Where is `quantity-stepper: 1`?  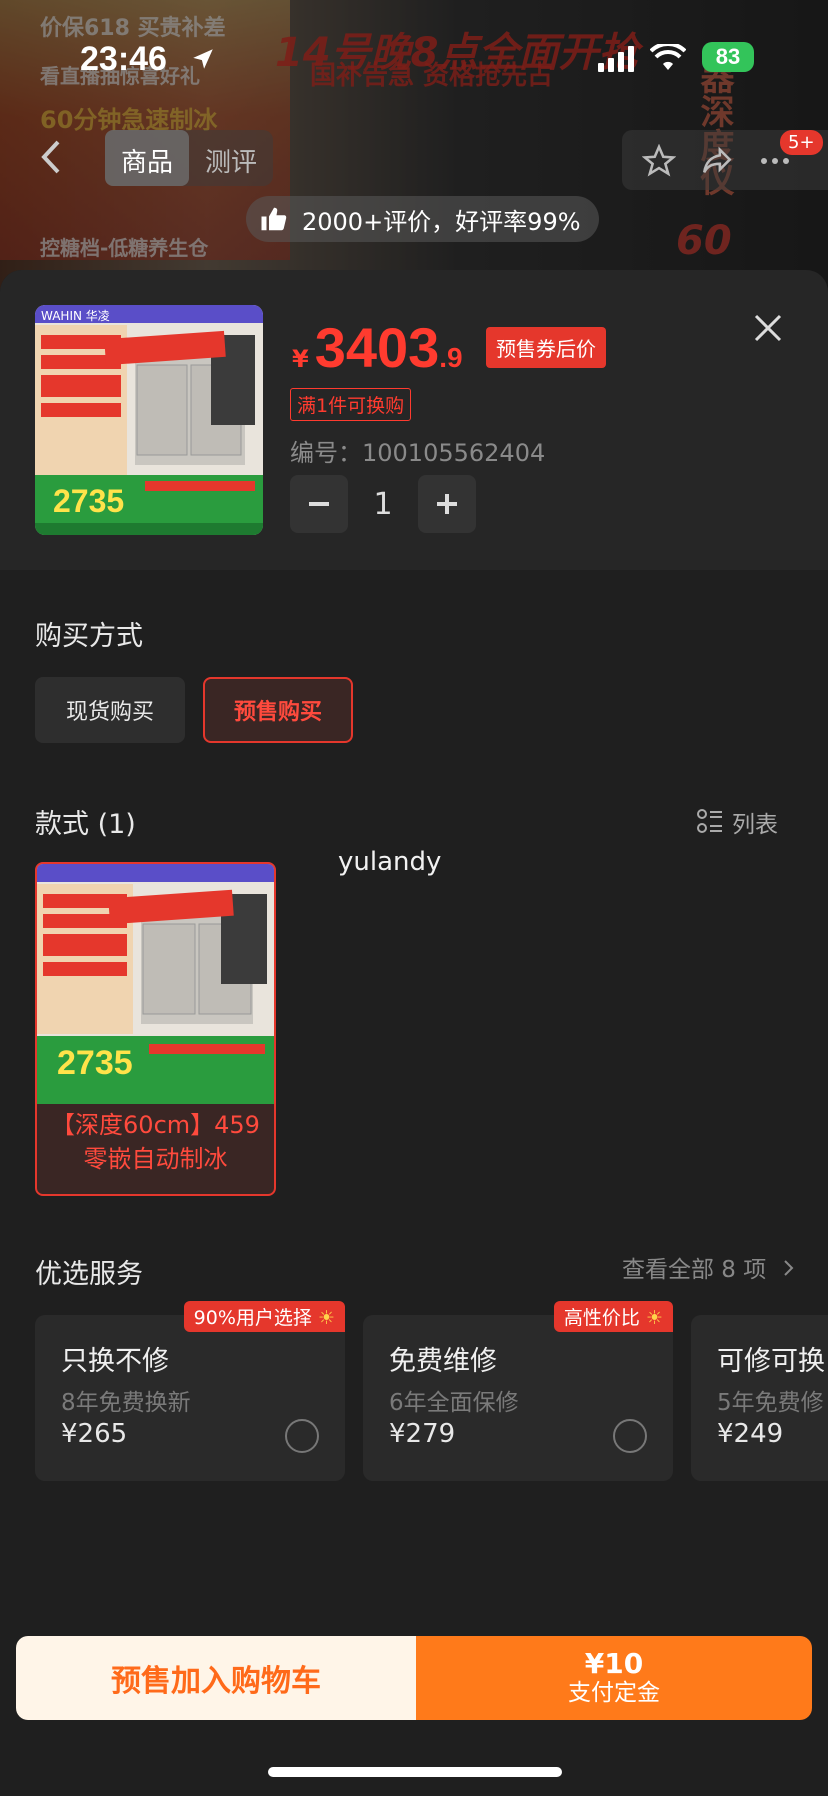 quantity-stepper: 1 is located at coordinates (383, 504).